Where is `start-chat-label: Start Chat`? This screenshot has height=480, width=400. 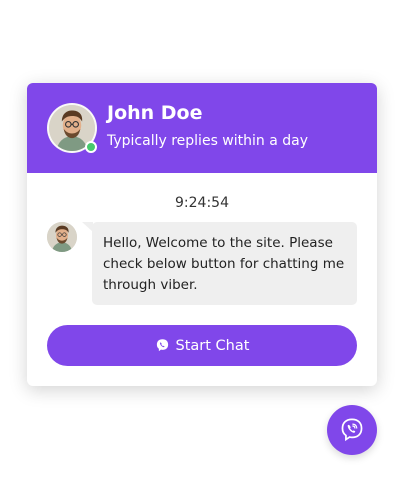 start-chat-label: Start Chat is located at coordinates (212, 345).